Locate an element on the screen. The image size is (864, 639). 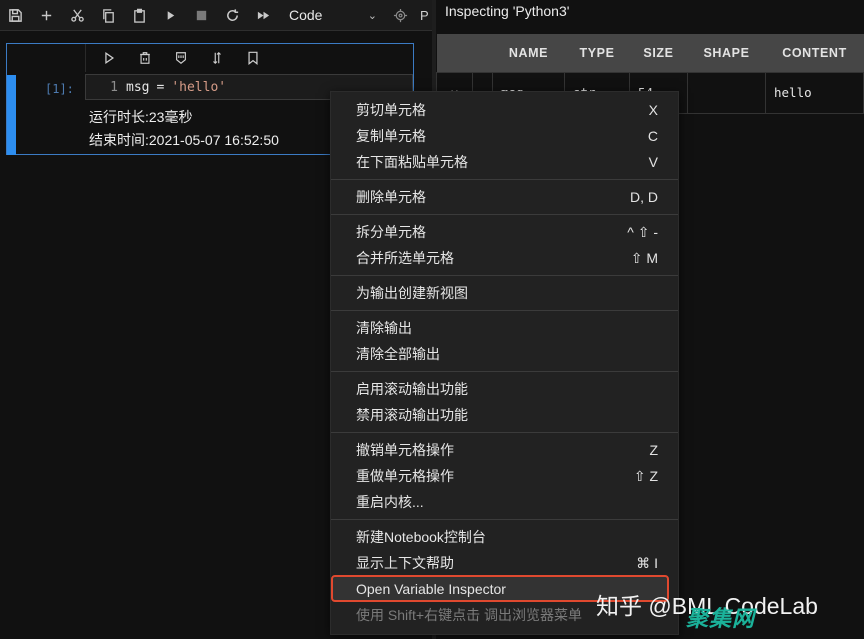
crosshair-icon is located at coordinates (400, 15).